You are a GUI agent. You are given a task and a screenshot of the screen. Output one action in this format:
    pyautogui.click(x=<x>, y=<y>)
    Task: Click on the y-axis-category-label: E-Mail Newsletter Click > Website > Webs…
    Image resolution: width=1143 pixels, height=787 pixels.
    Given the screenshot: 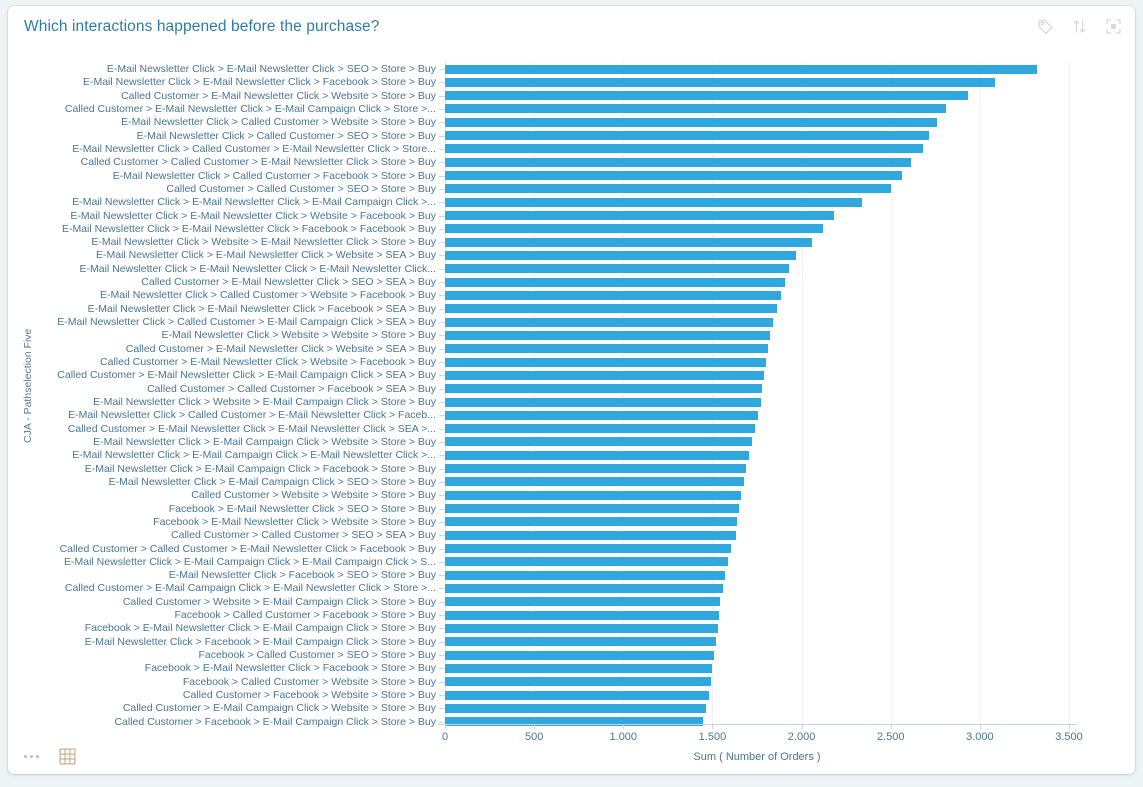 What is the action you would take?
    pyautogui.click(x=237, y=335)
    